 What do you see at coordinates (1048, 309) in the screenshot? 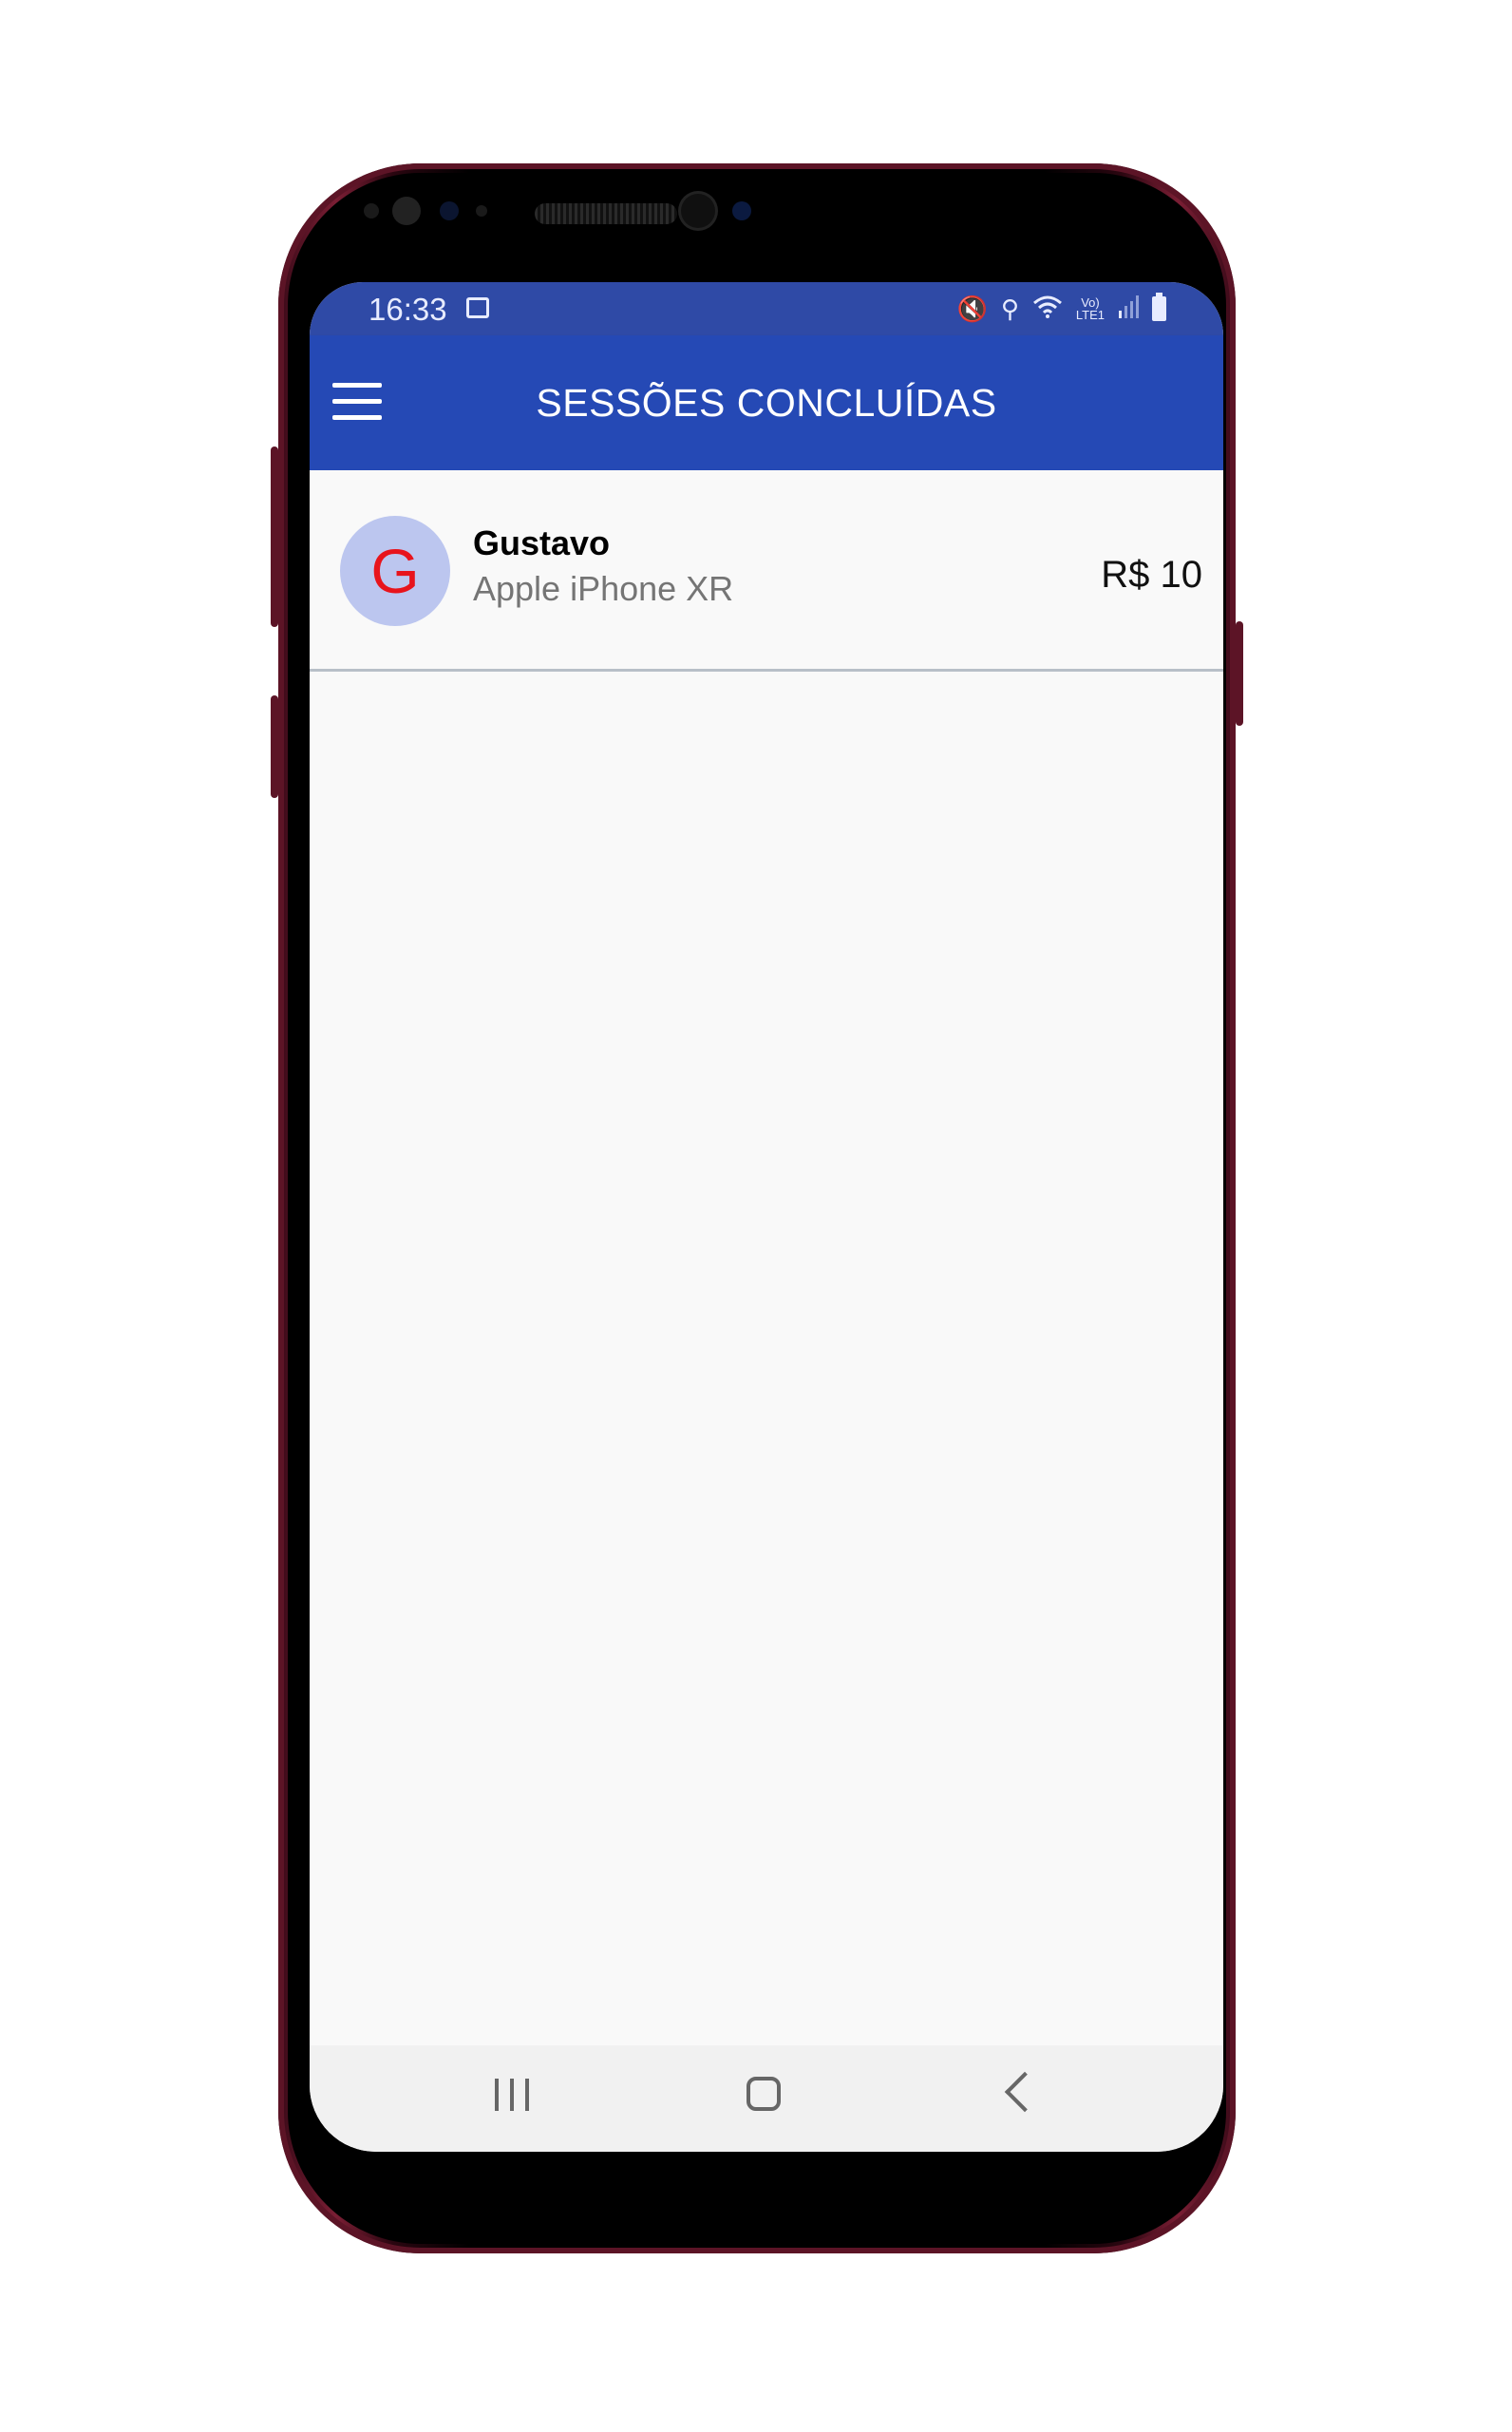
I see `wifi-icon` at bounding box center [1048, 309].